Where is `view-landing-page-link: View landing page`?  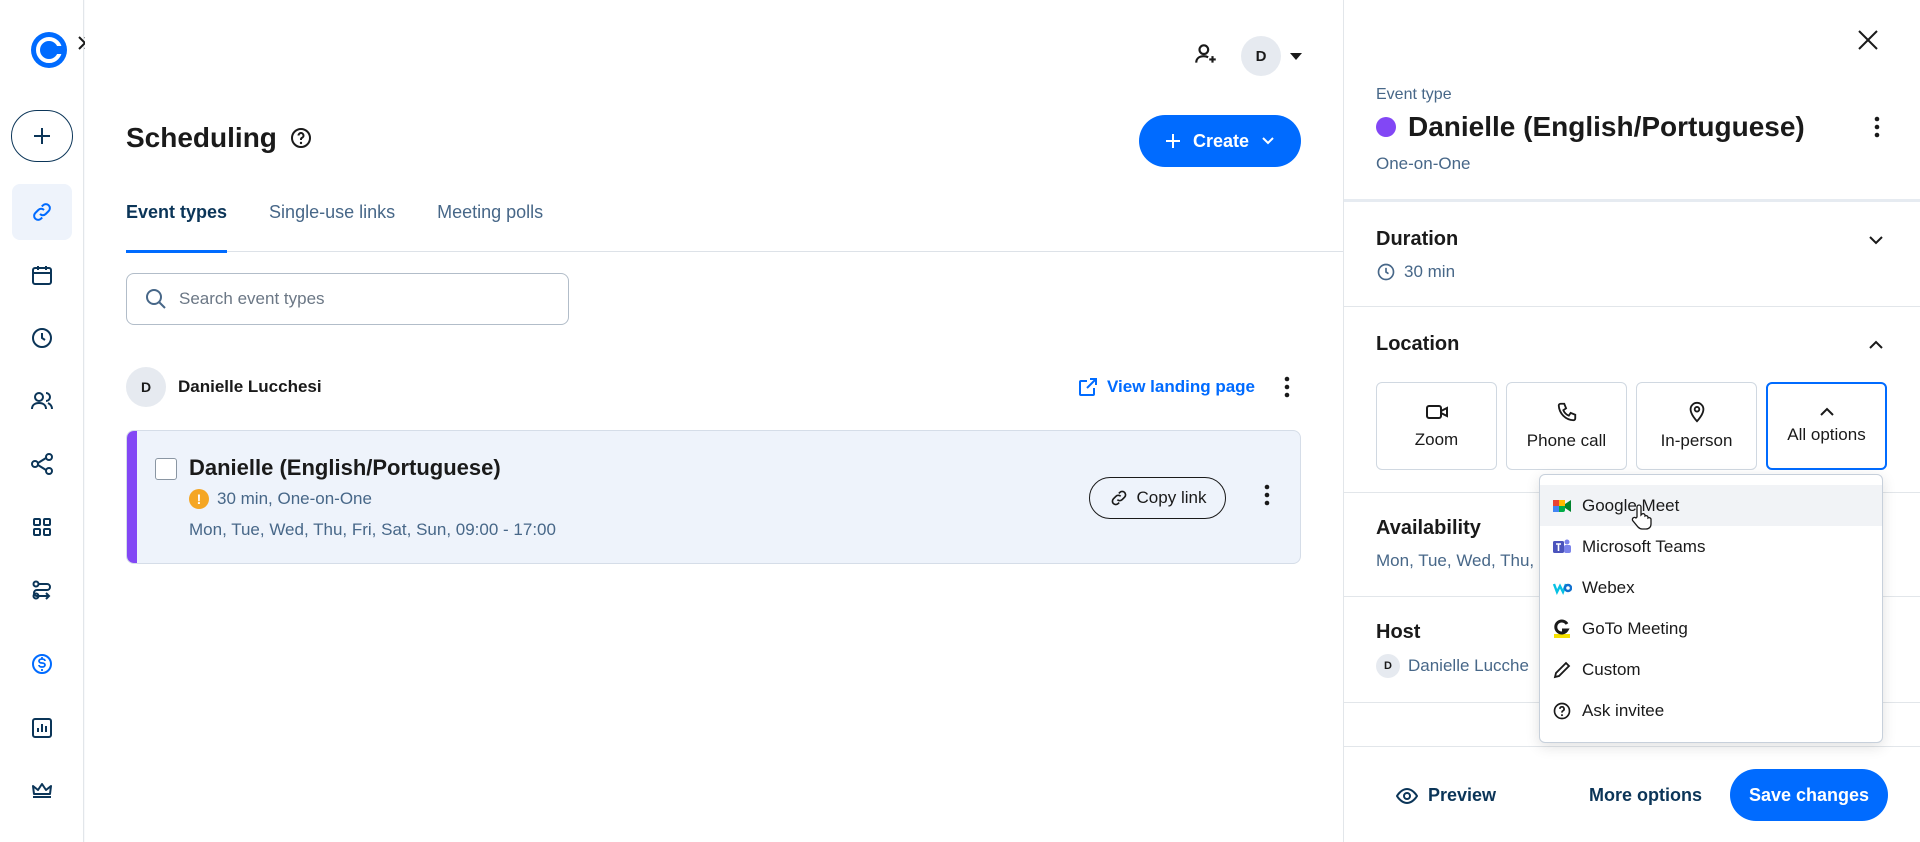 view-landing-page-link: View landing page is located at coordinates (1166, 387).